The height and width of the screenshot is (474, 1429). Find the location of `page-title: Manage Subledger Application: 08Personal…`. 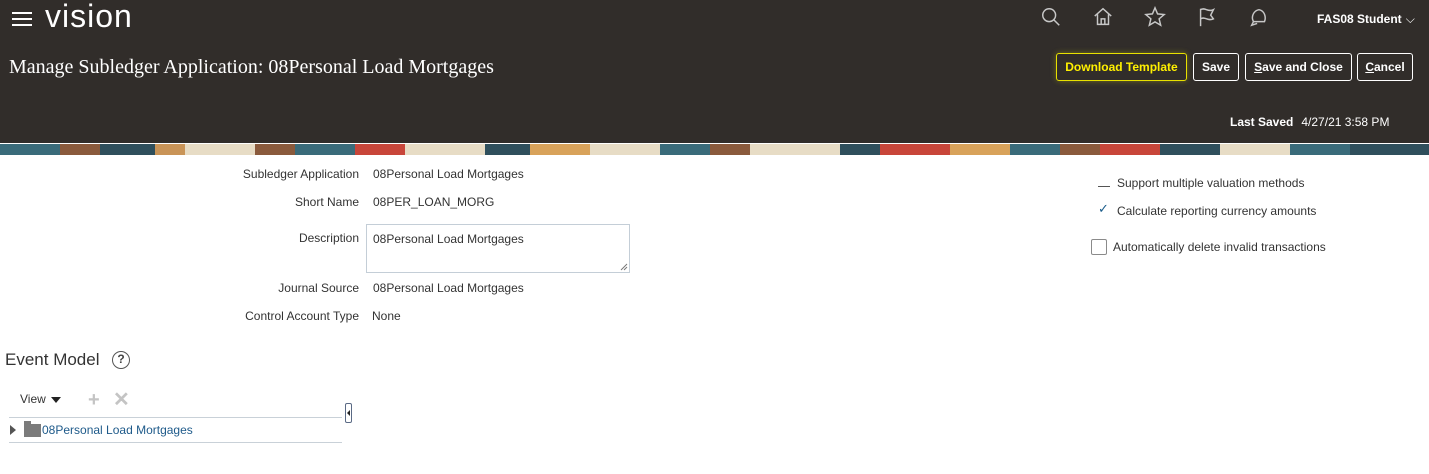

page-title: Manage Subledger Application: 08Personal… is located at coordinates (251, 67).